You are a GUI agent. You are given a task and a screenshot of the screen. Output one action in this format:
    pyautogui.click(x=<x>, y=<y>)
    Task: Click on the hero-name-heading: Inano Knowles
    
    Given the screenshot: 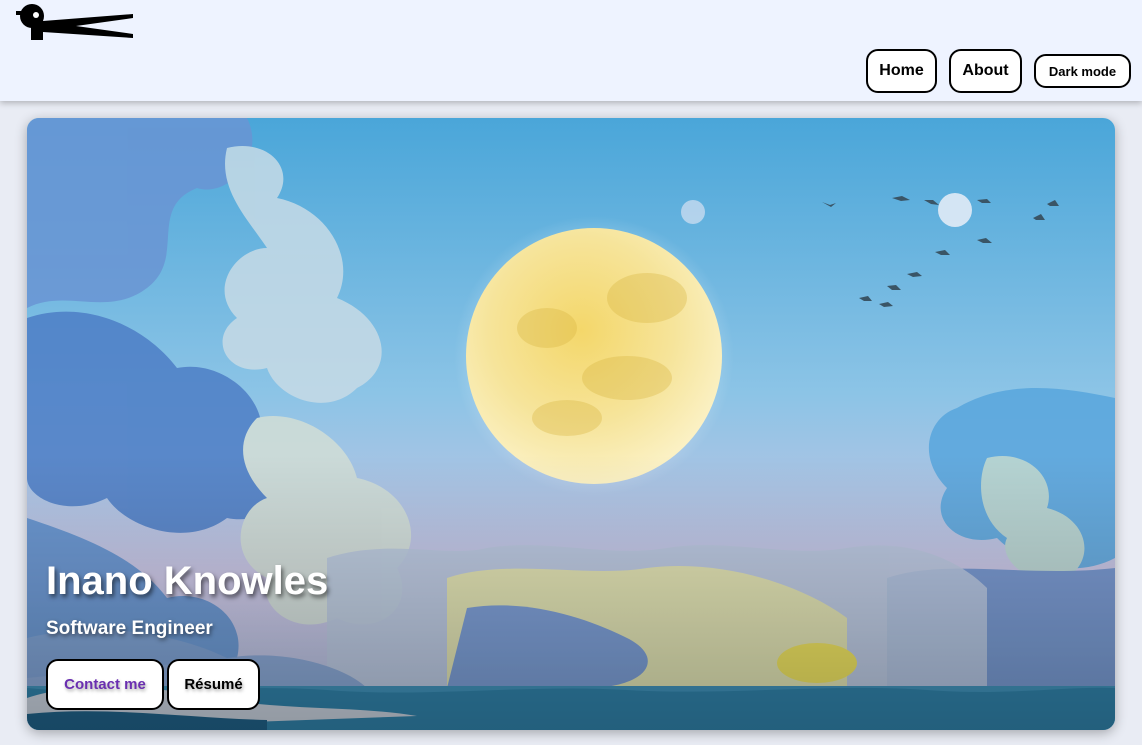 What is the action you would take?
    pyautogui.click(x=187, y=581)
    